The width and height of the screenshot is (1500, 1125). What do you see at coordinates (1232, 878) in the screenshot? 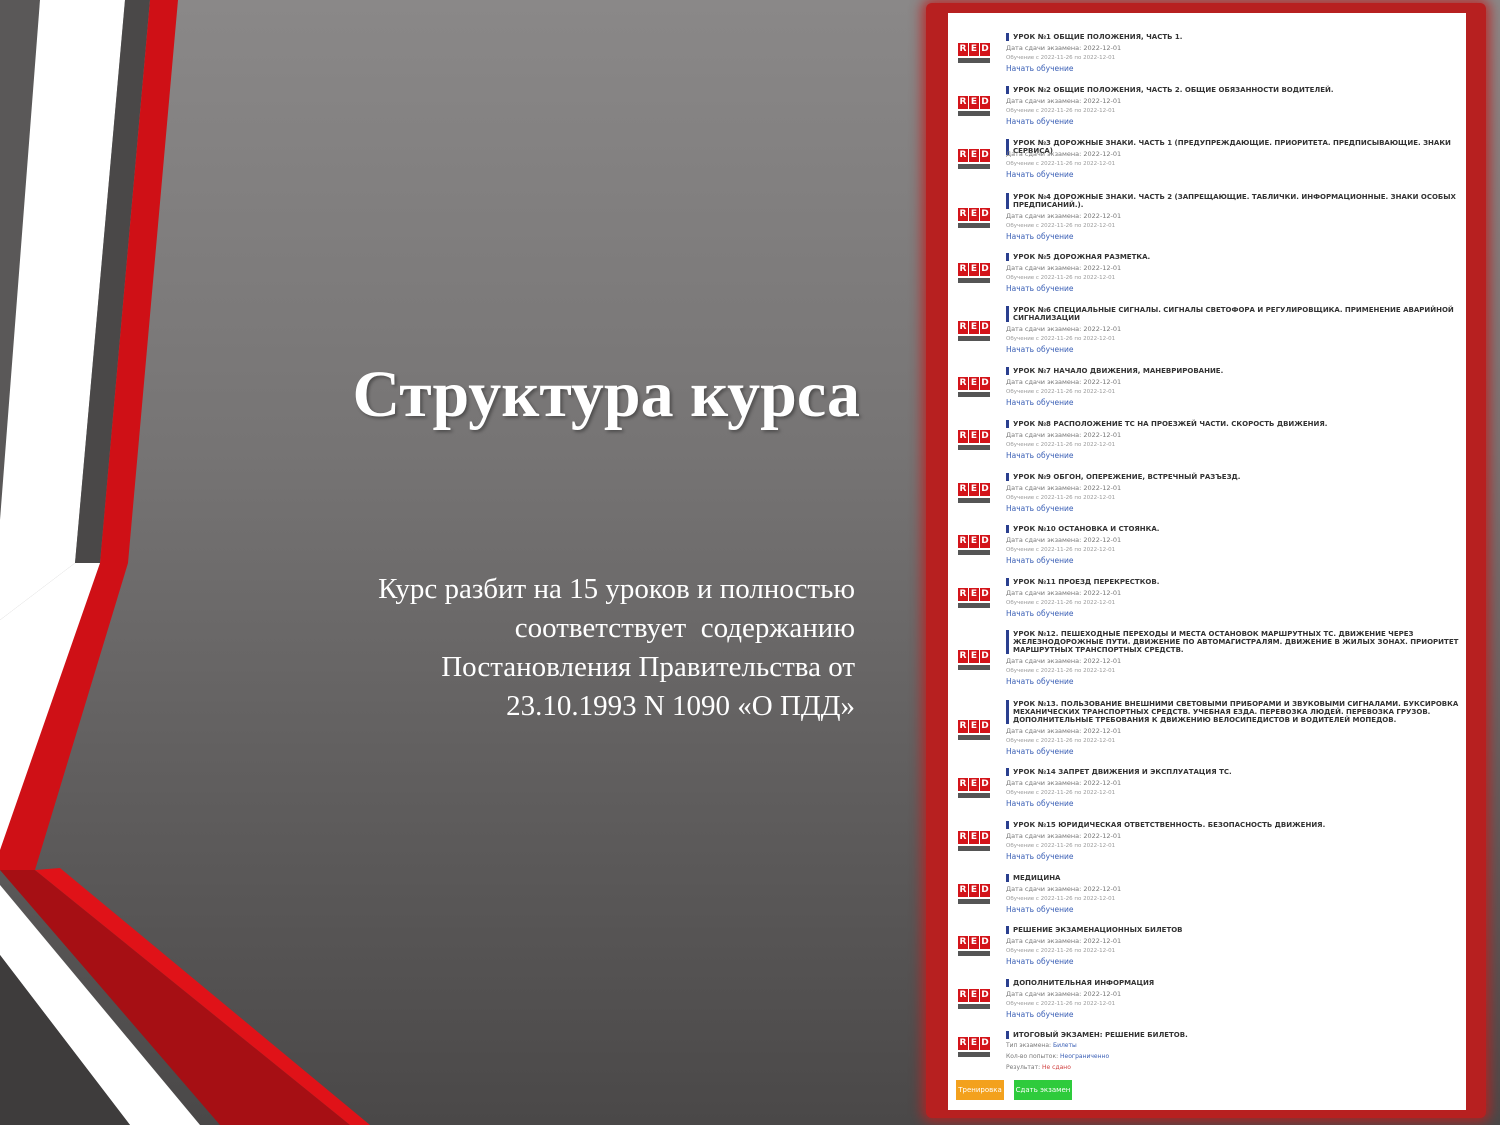
I see `lesson-title: Медицина` at bounding box center [1232, 878].